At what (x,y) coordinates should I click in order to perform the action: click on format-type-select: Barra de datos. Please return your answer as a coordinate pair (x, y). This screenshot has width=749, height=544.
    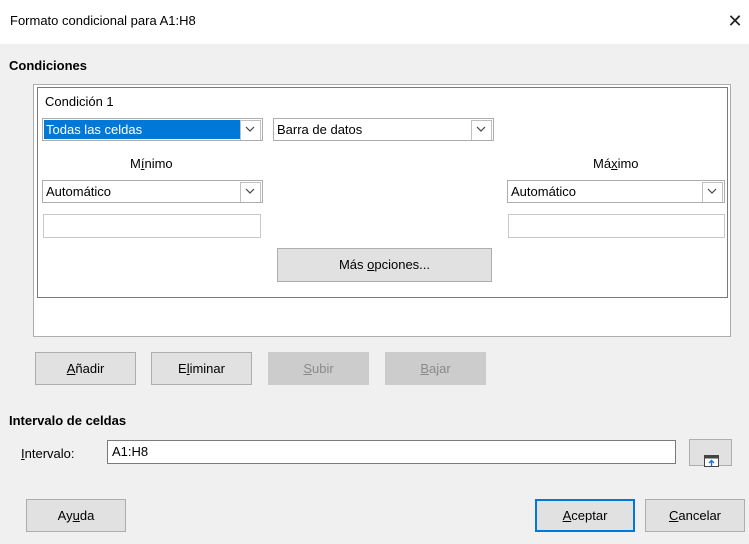
    Looking at the image, I should click on (383, 129).